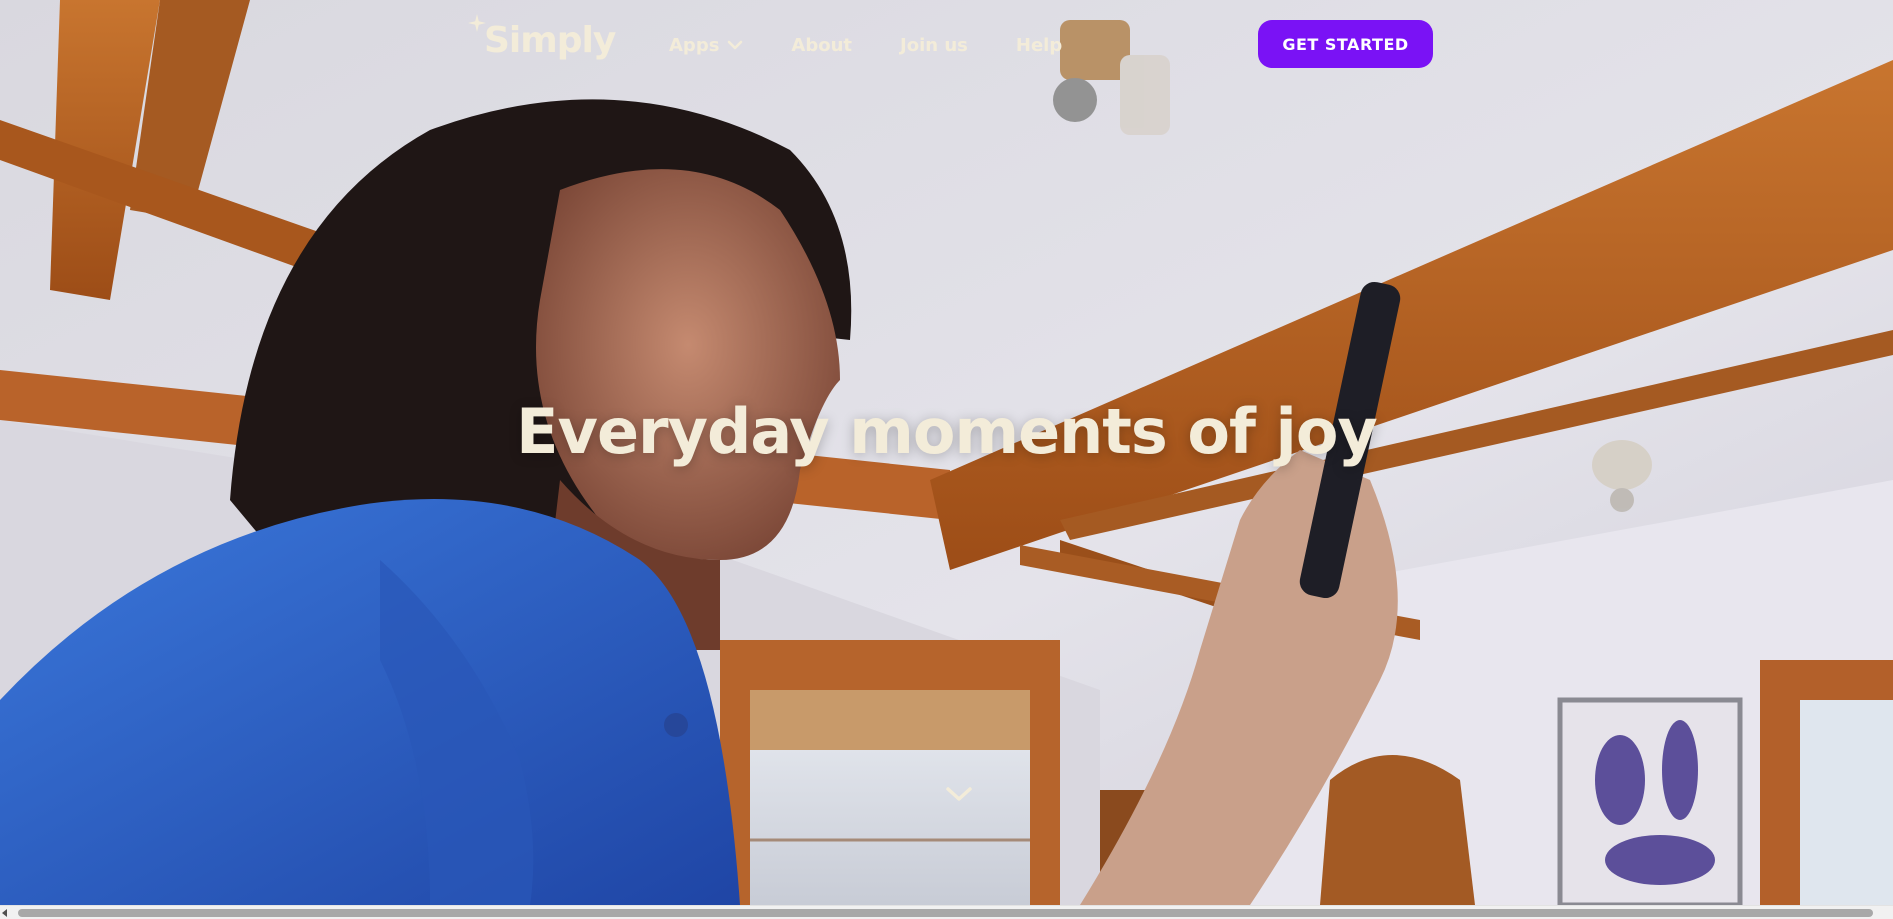  What do you see at coordinates (694, 45) in the screenshot?
I see `nav-item-label: Apps` at bounding box center [694, 45].